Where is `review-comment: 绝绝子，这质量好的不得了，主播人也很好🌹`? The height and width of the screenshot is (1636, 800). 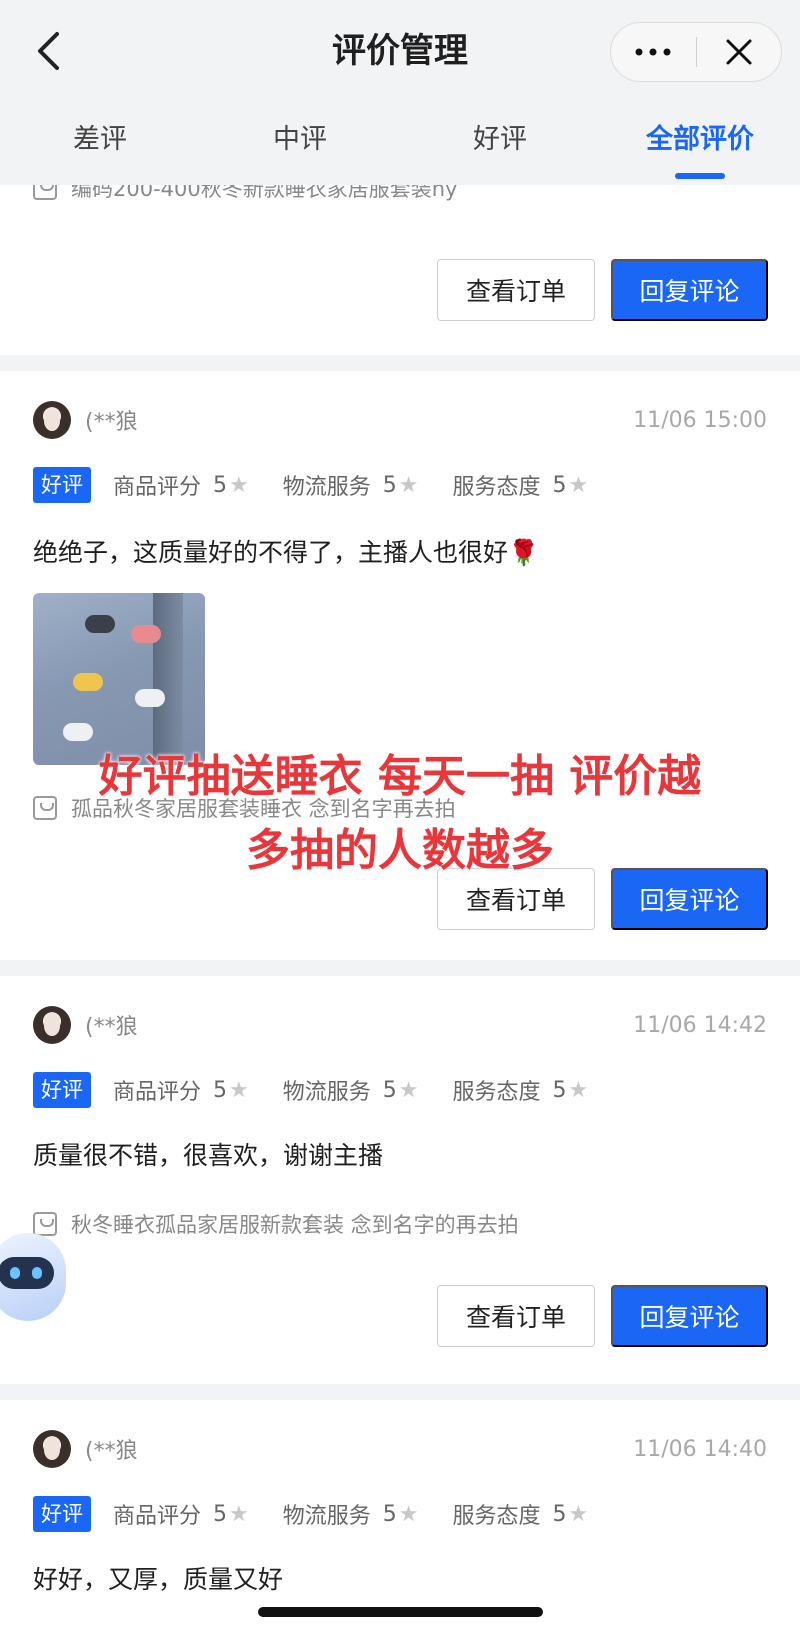 review-comment: 绝绝子，这质量好的不得了，主播人也很好🌹 is located at coordinates (286, 552).